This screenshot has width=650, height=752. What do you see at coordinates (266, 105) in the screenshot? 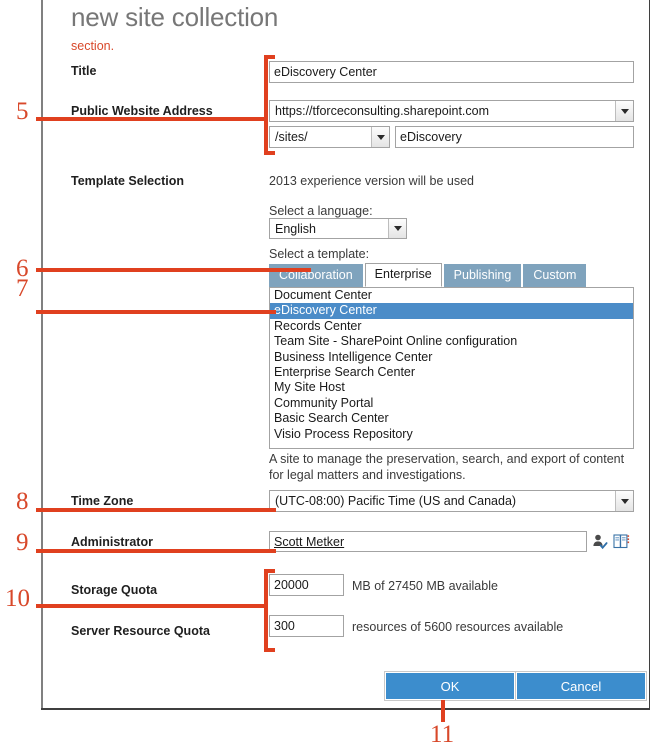
I see `annotation-bracket-5-vertical` at bounding box center [266, 105].